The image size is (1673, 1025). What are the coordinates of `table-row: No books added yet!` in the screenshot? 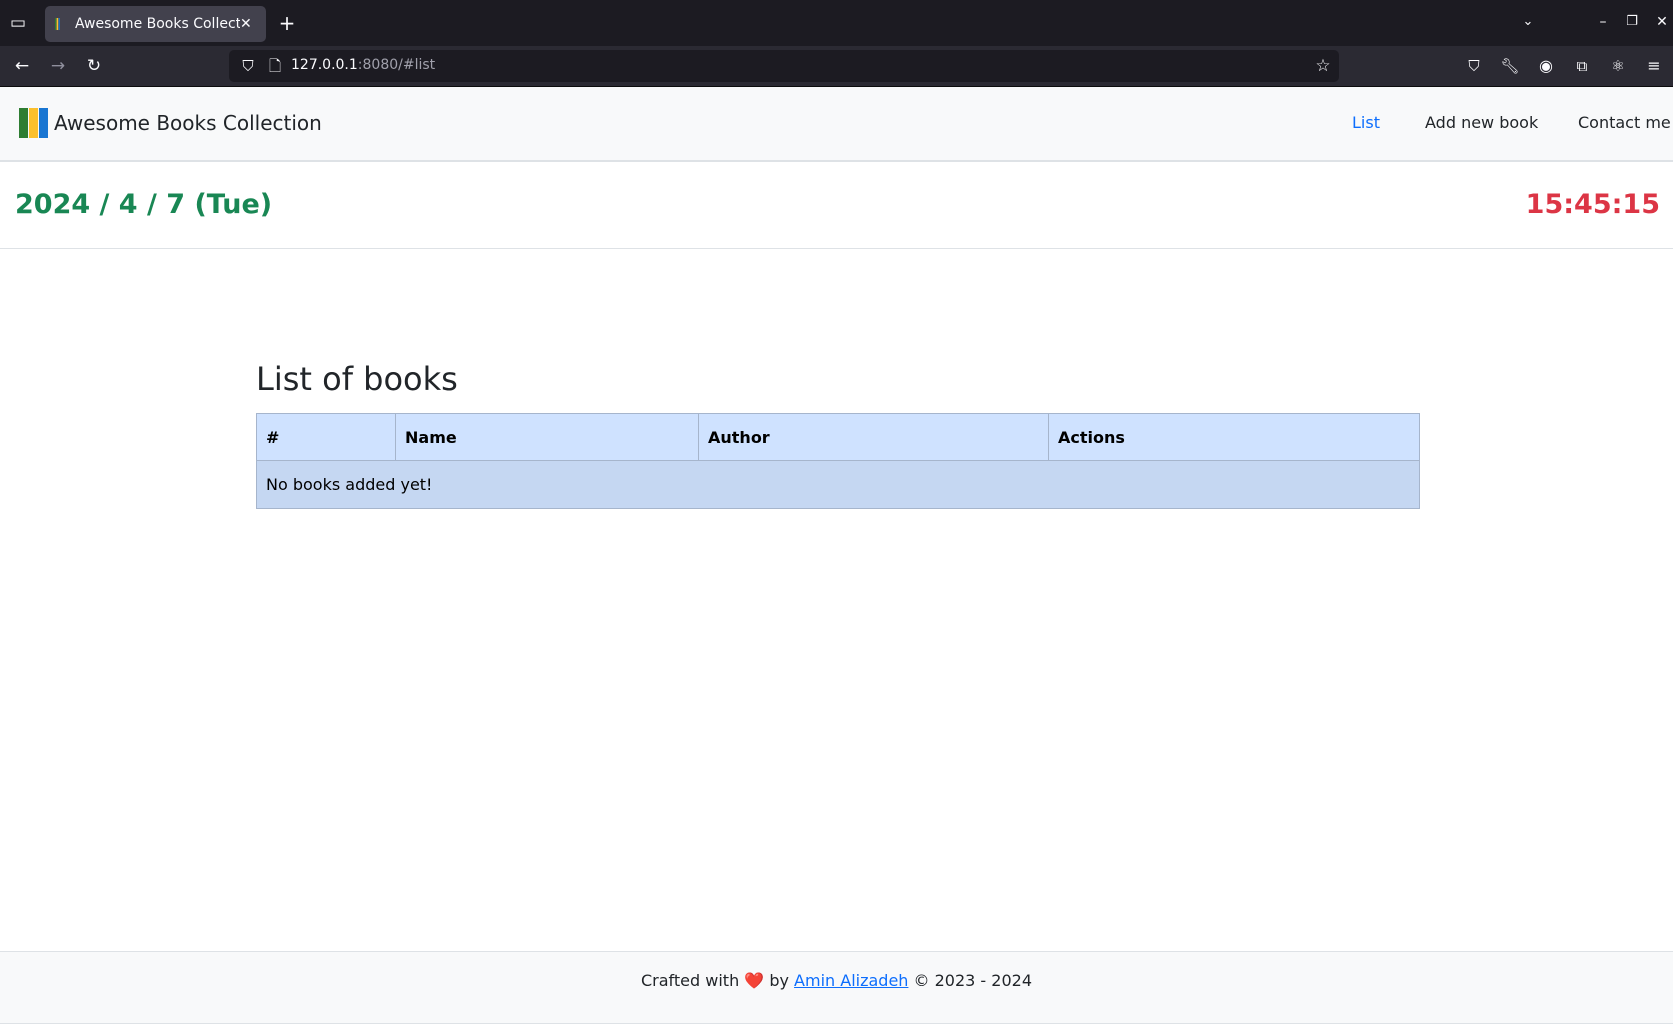 It's located at (838, 484).